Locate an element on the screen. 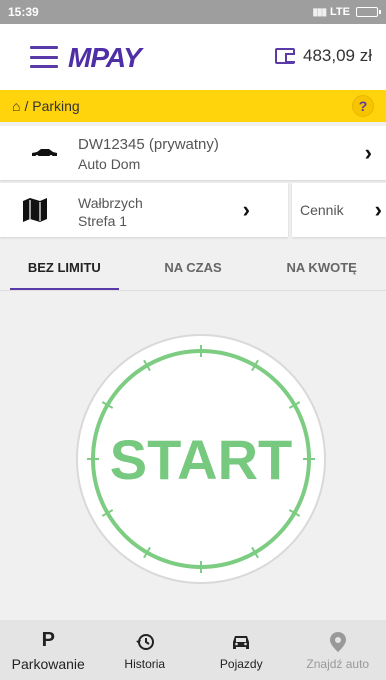 Image resolution: width=386 pixels, height=680 pixels. vehicle-name: Auto Dom is located at coordinates (109, 164).